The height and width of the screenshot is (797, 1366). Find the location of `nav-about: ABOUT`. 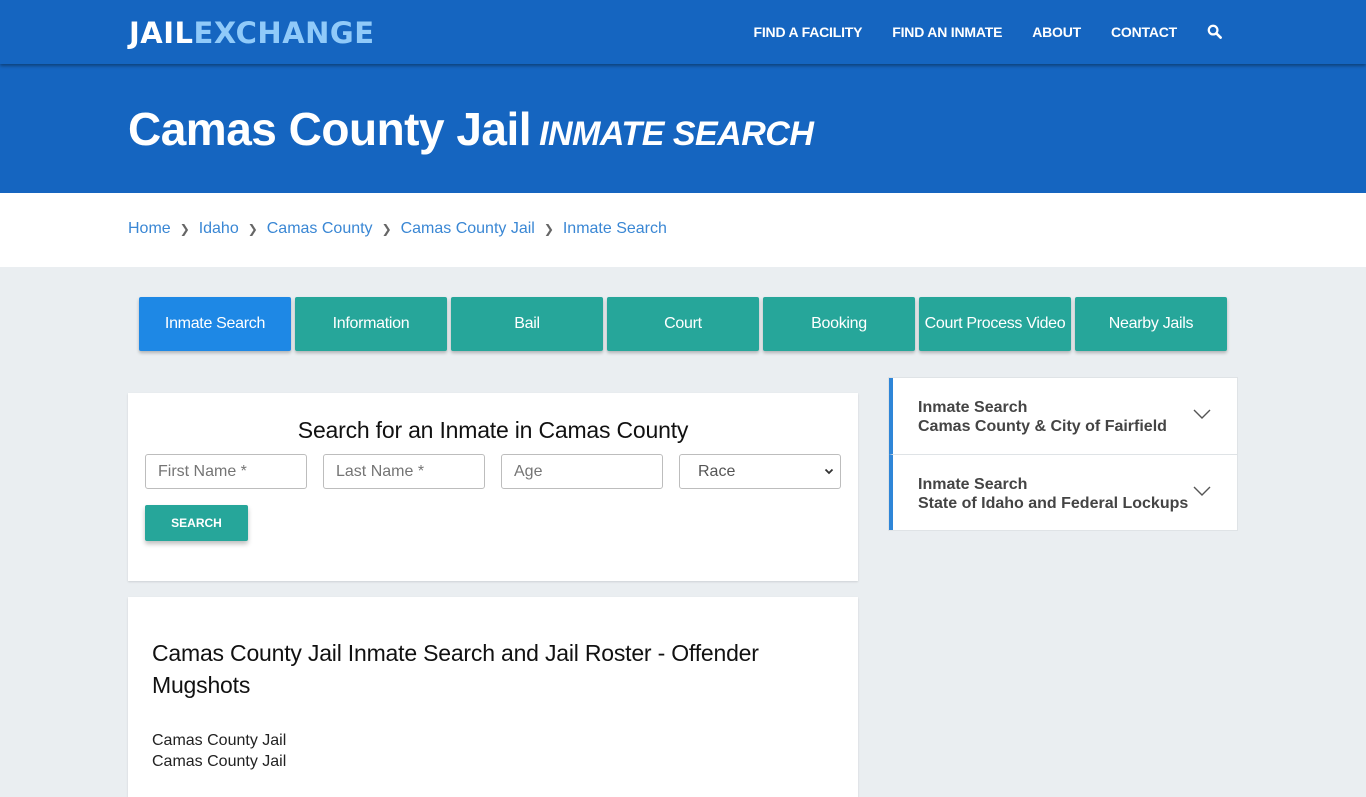

nav-about: ABOUT is located at coordinates (1056, 32).